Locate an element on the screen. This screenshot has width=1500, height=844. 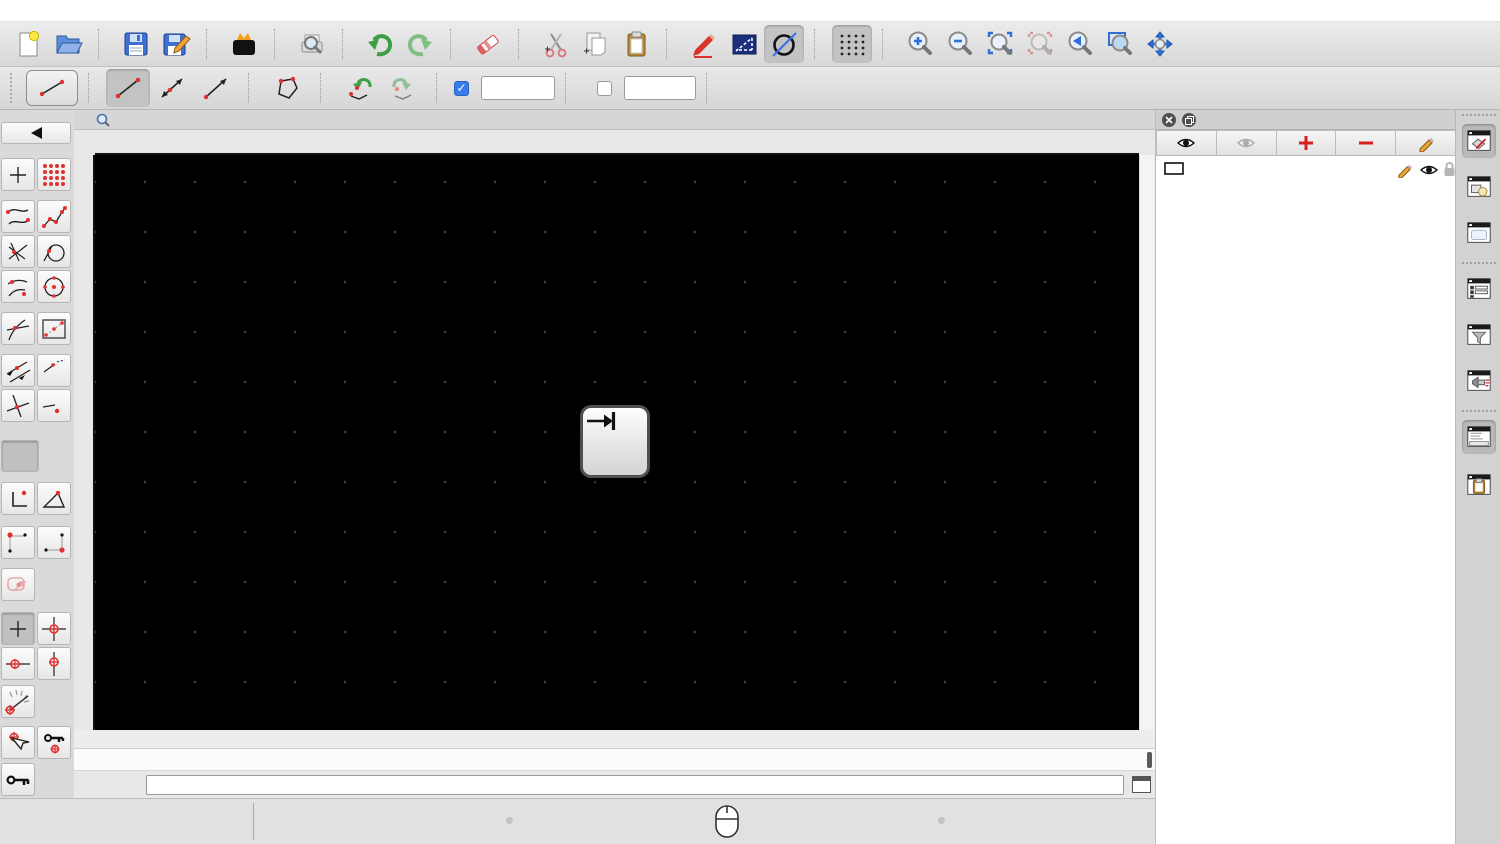
delete-button is located at coordinates (488, 44).